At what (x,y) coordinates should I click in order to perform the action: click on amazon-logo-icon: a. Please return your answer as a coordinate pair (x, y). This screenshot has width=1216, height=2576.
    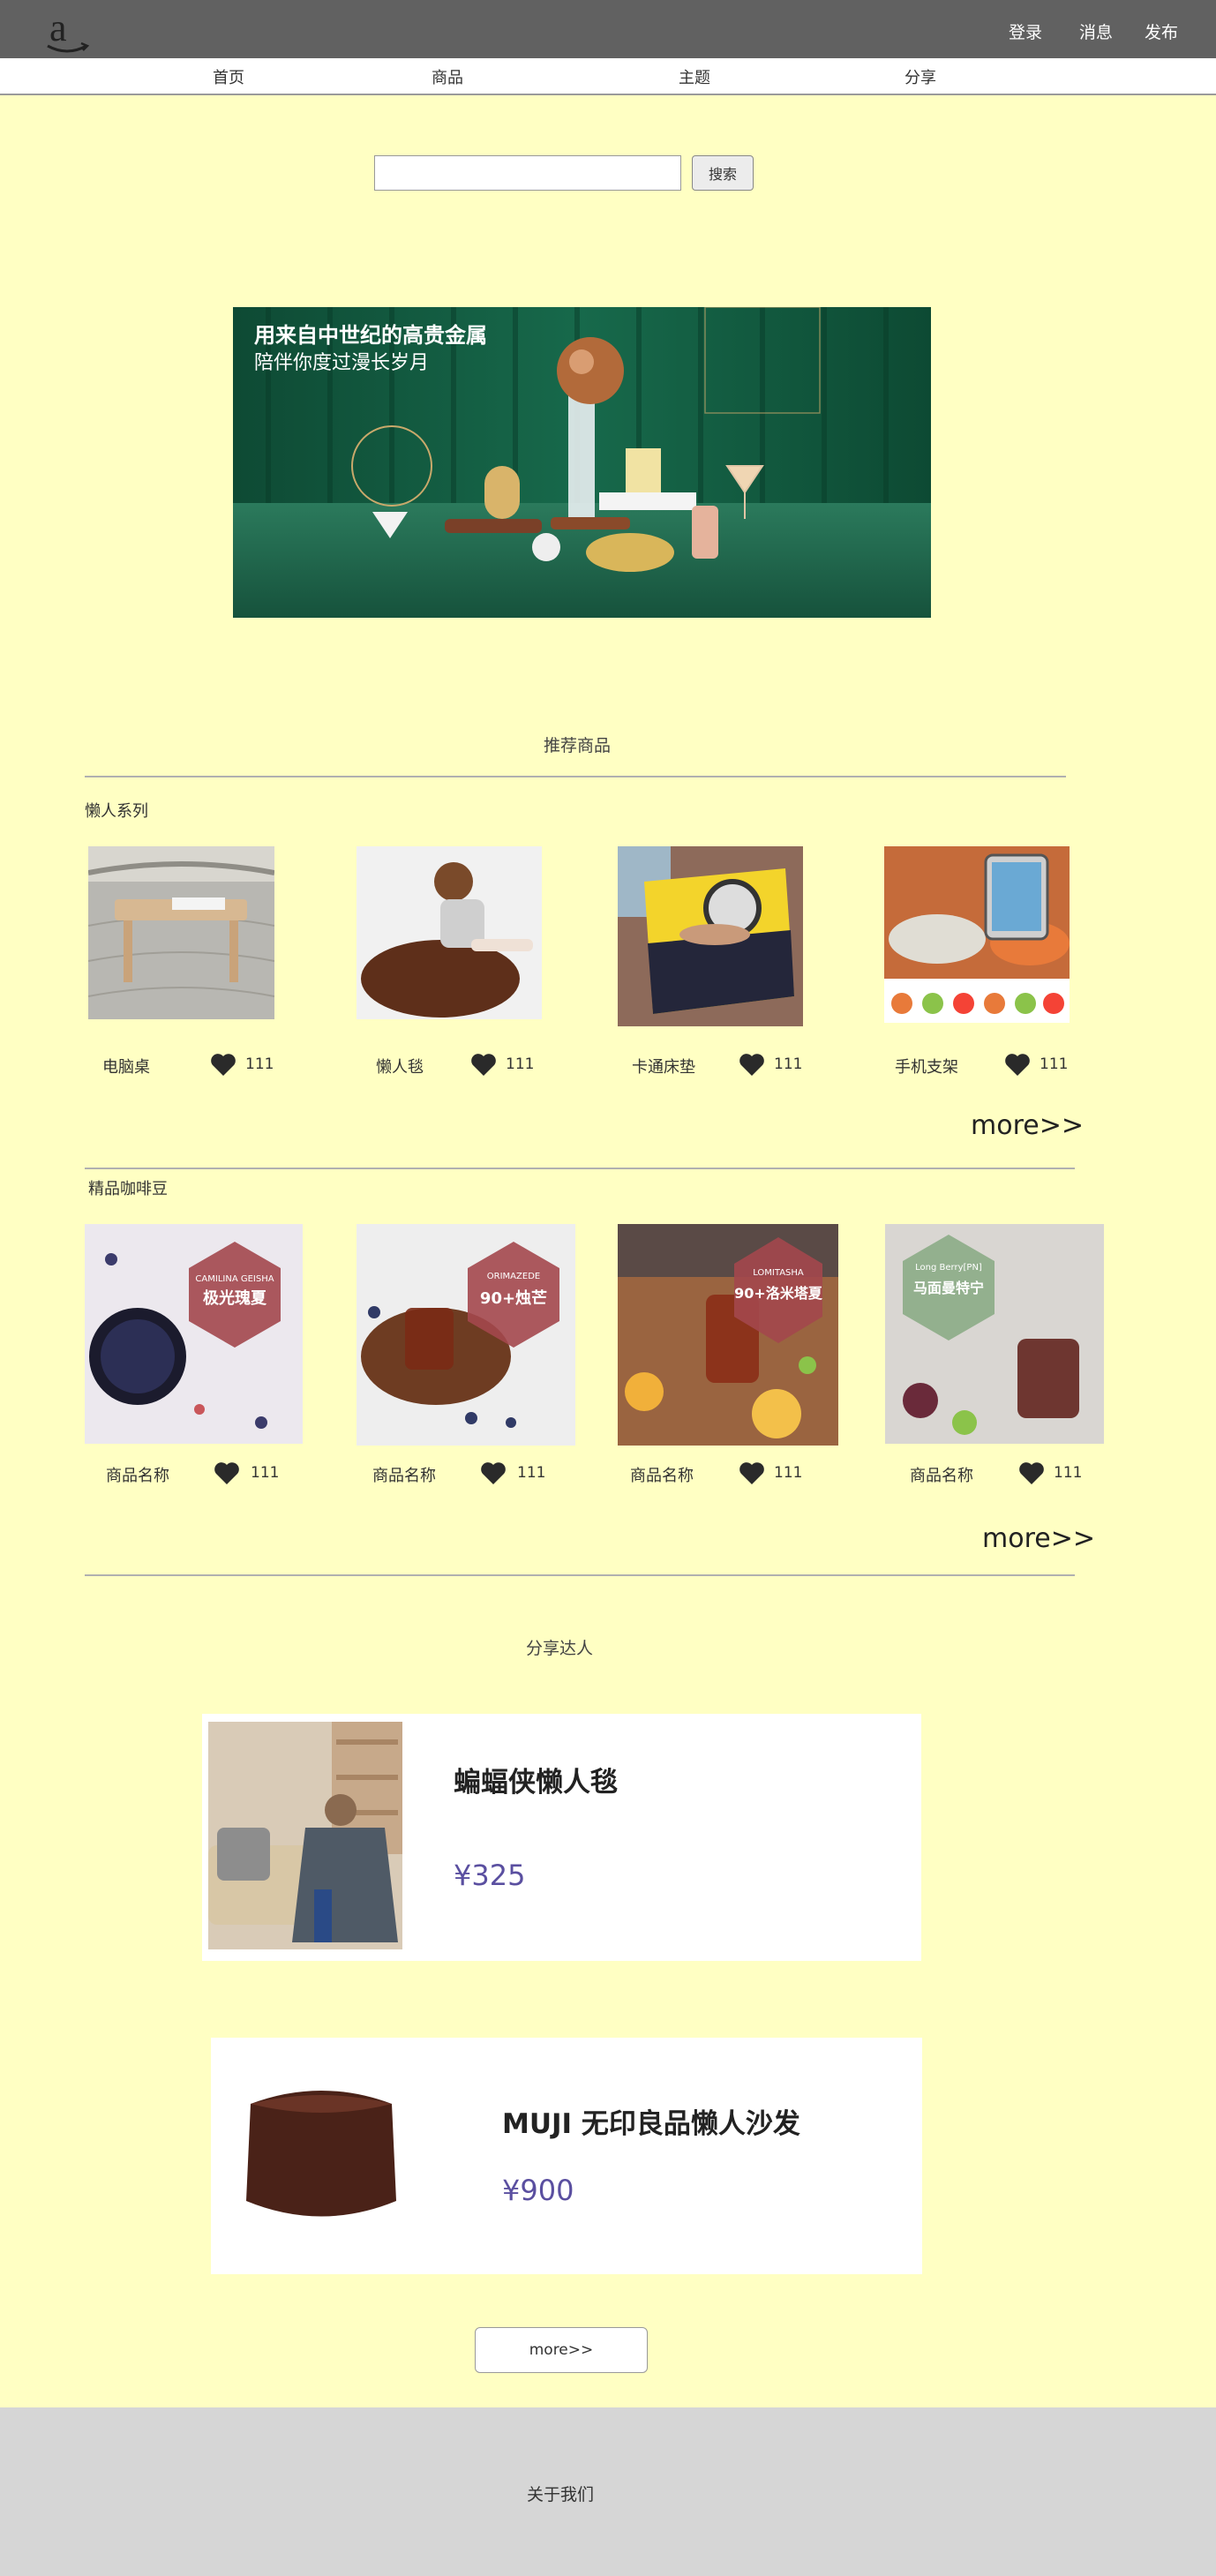
    Looking at the image, I should click on (67, 31).